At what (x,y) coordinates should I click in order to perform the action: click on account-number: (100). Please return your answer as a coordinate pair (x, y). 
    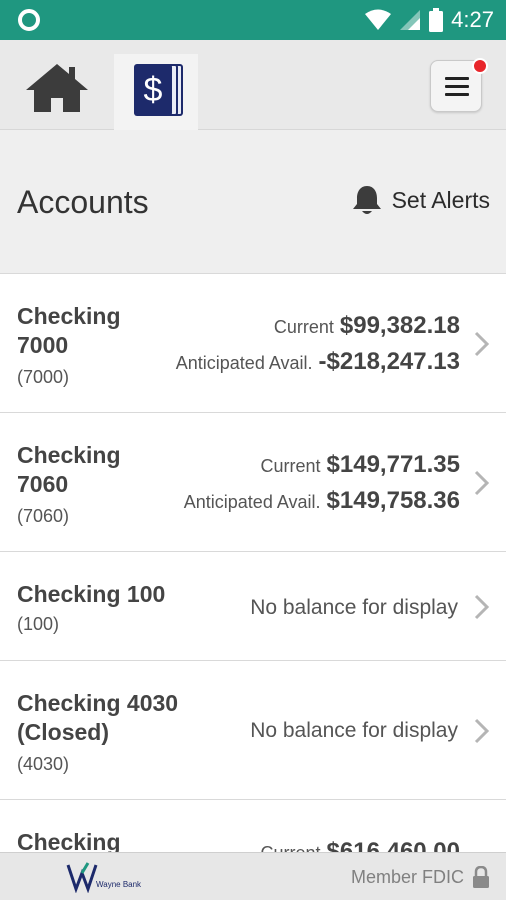
    Looking at the image, I should click on (38, 624).